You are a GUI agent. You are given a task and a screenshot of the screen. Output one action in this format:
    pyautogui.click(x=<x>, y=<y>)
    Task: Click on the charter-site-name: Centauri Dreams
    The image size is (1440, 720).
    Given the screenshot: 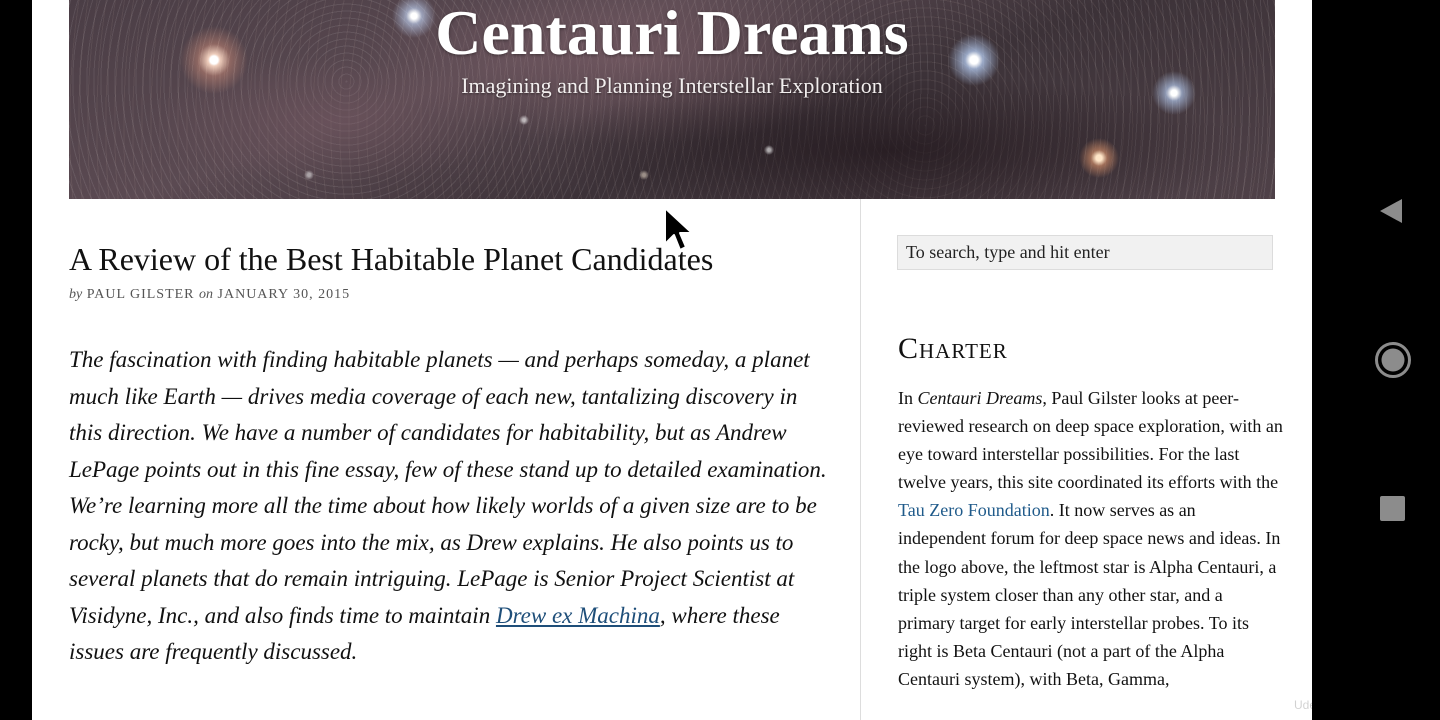 What is the action you would take?
    pyautogui.click(x=980, y=398)
    